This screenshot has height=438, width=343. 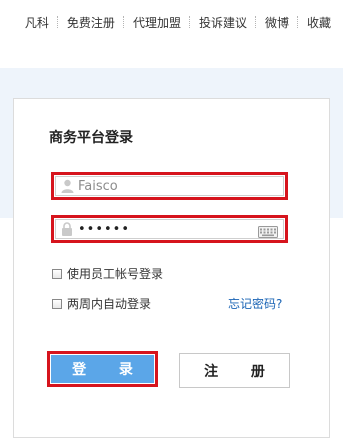 I want to click on keyboard-icon, so click(x=268, y=230).